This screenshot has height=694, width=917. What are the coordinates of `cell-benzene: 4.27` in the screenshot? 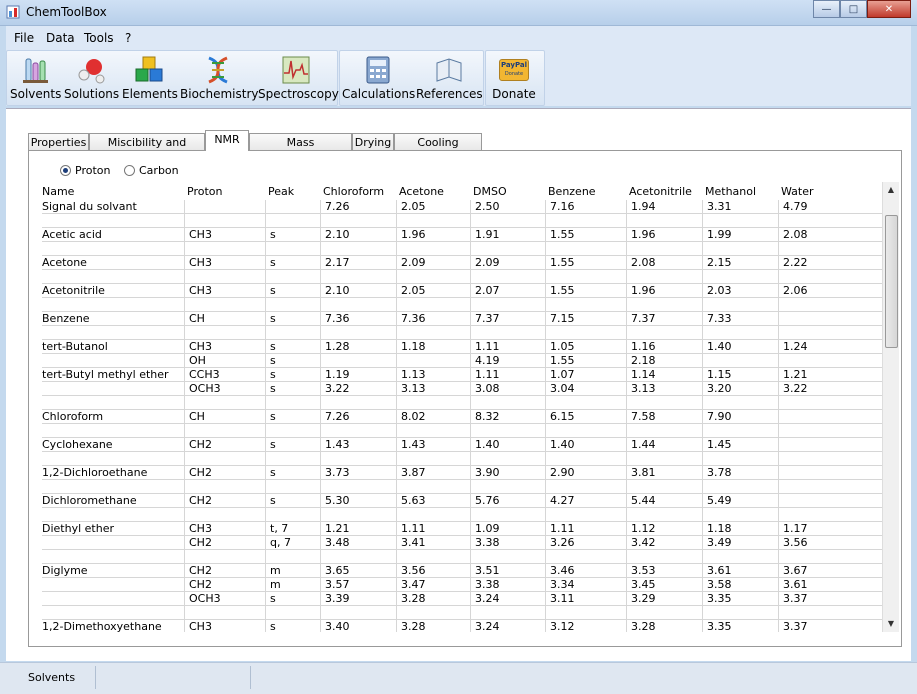 It's located at (562, 500).